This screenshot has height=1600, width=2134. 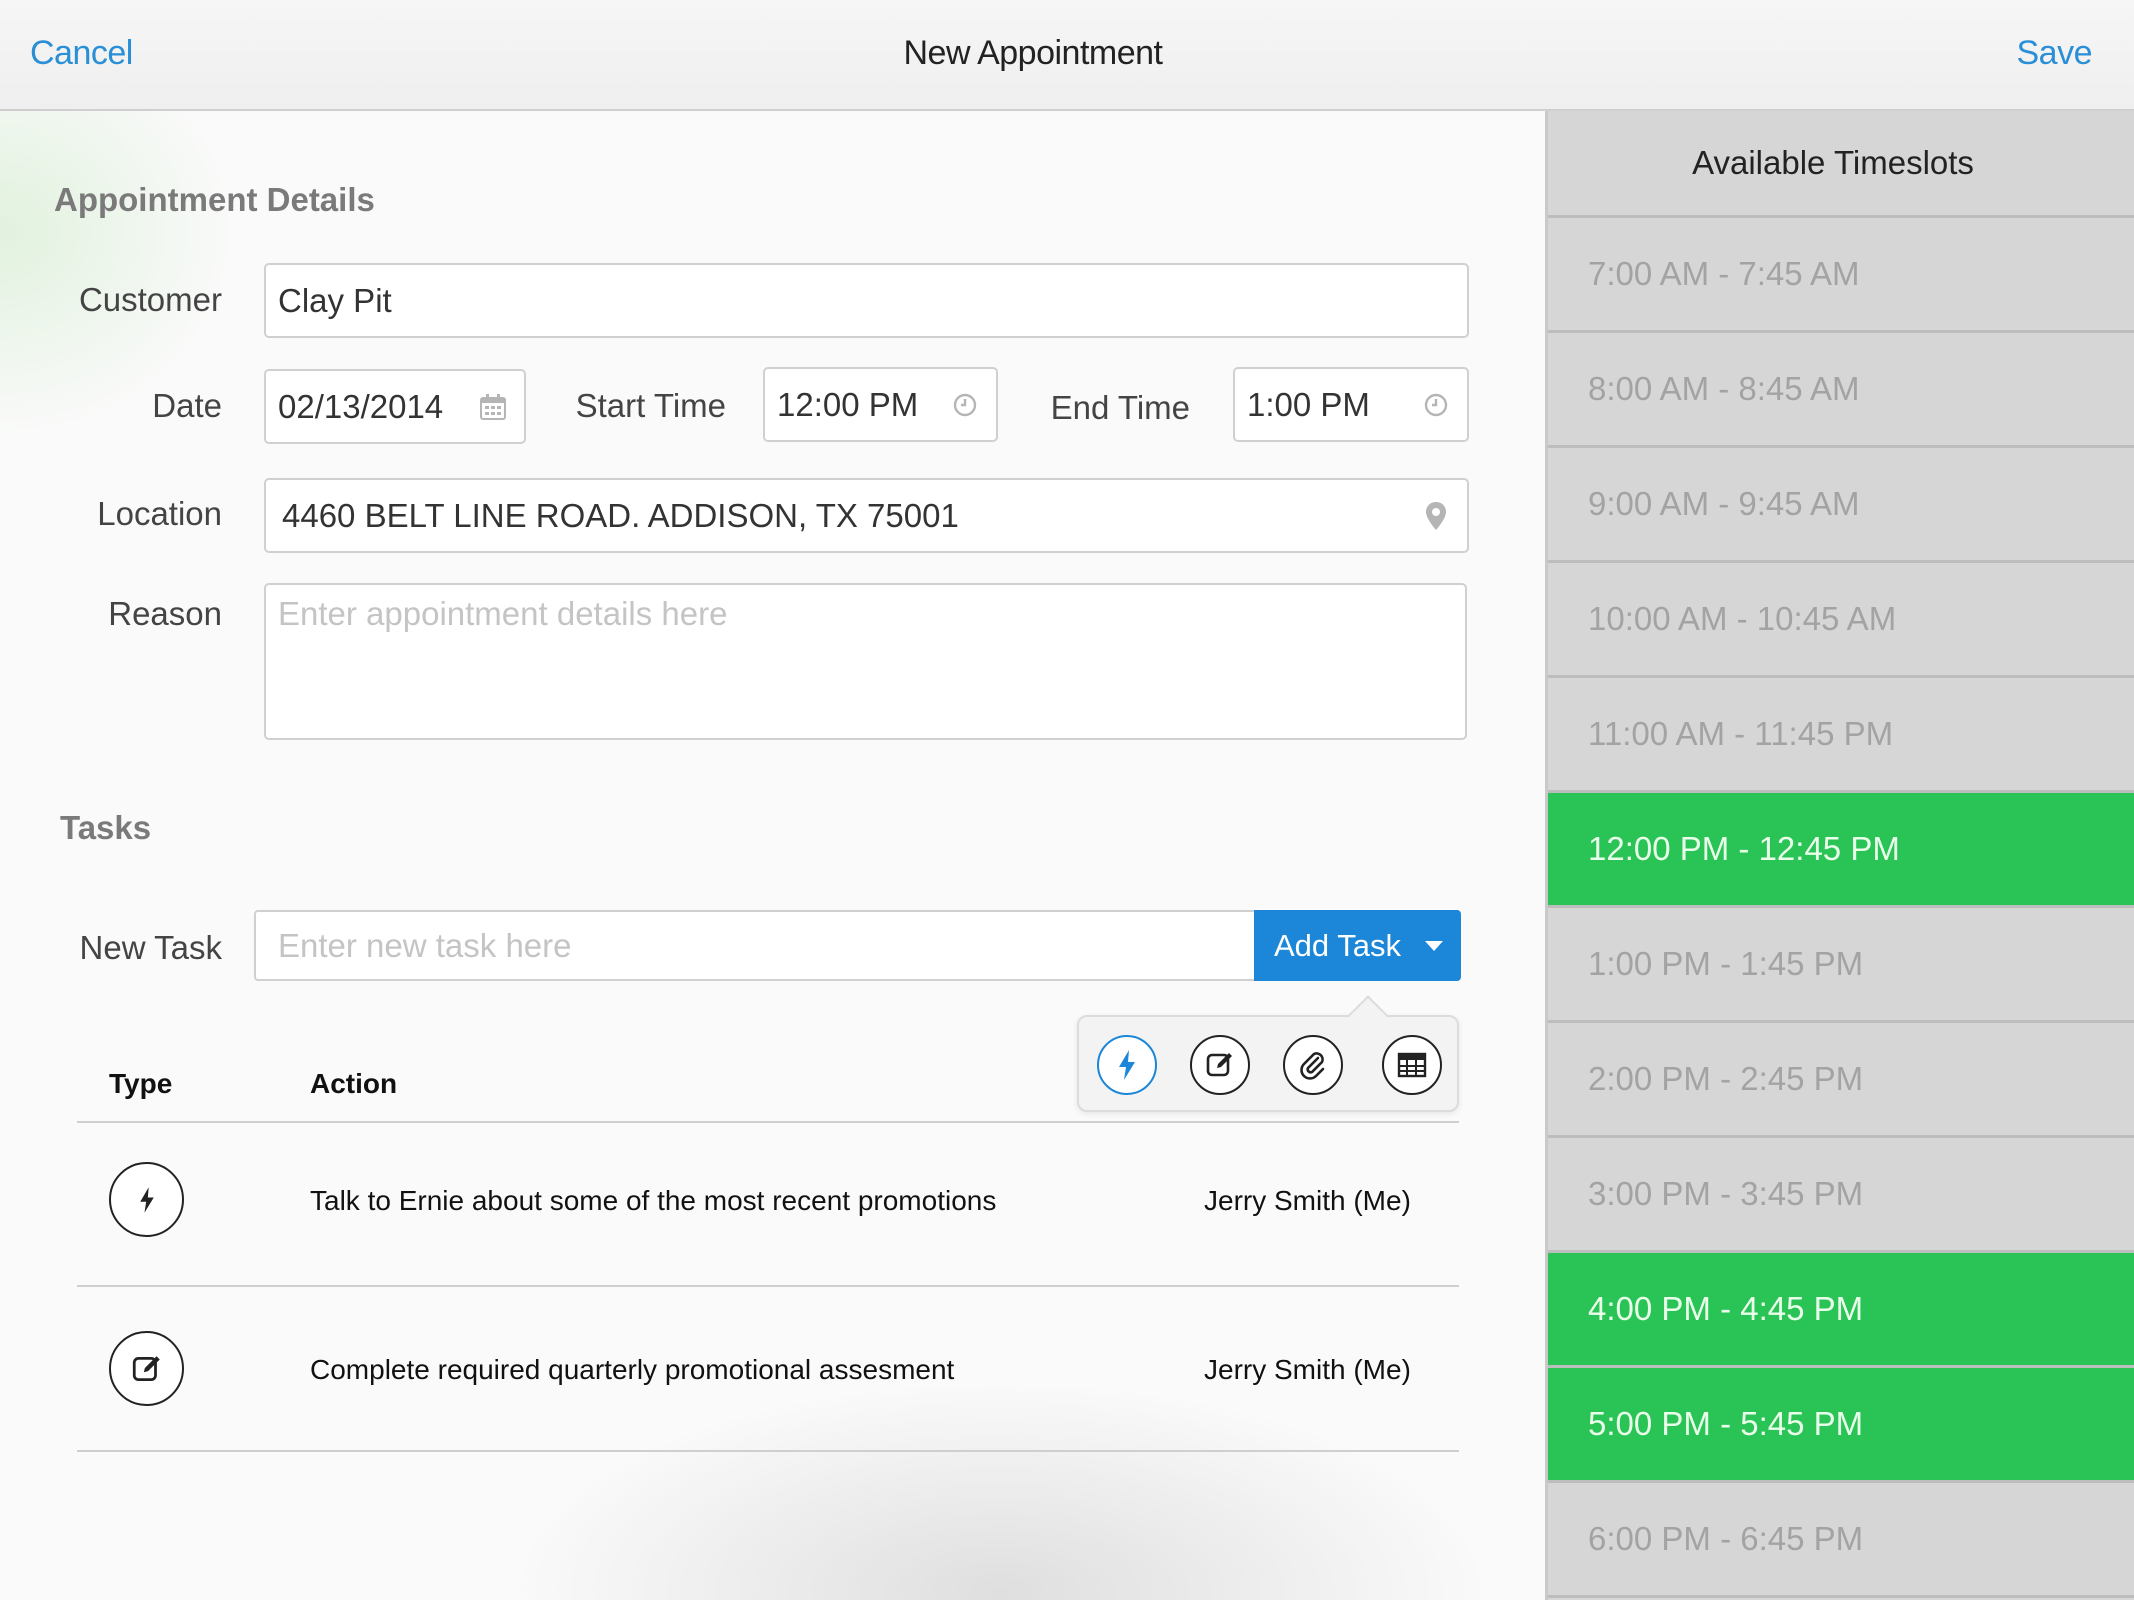 I want to click on new-task-placeholder: Enter new task here, so click(x=425, y=945).